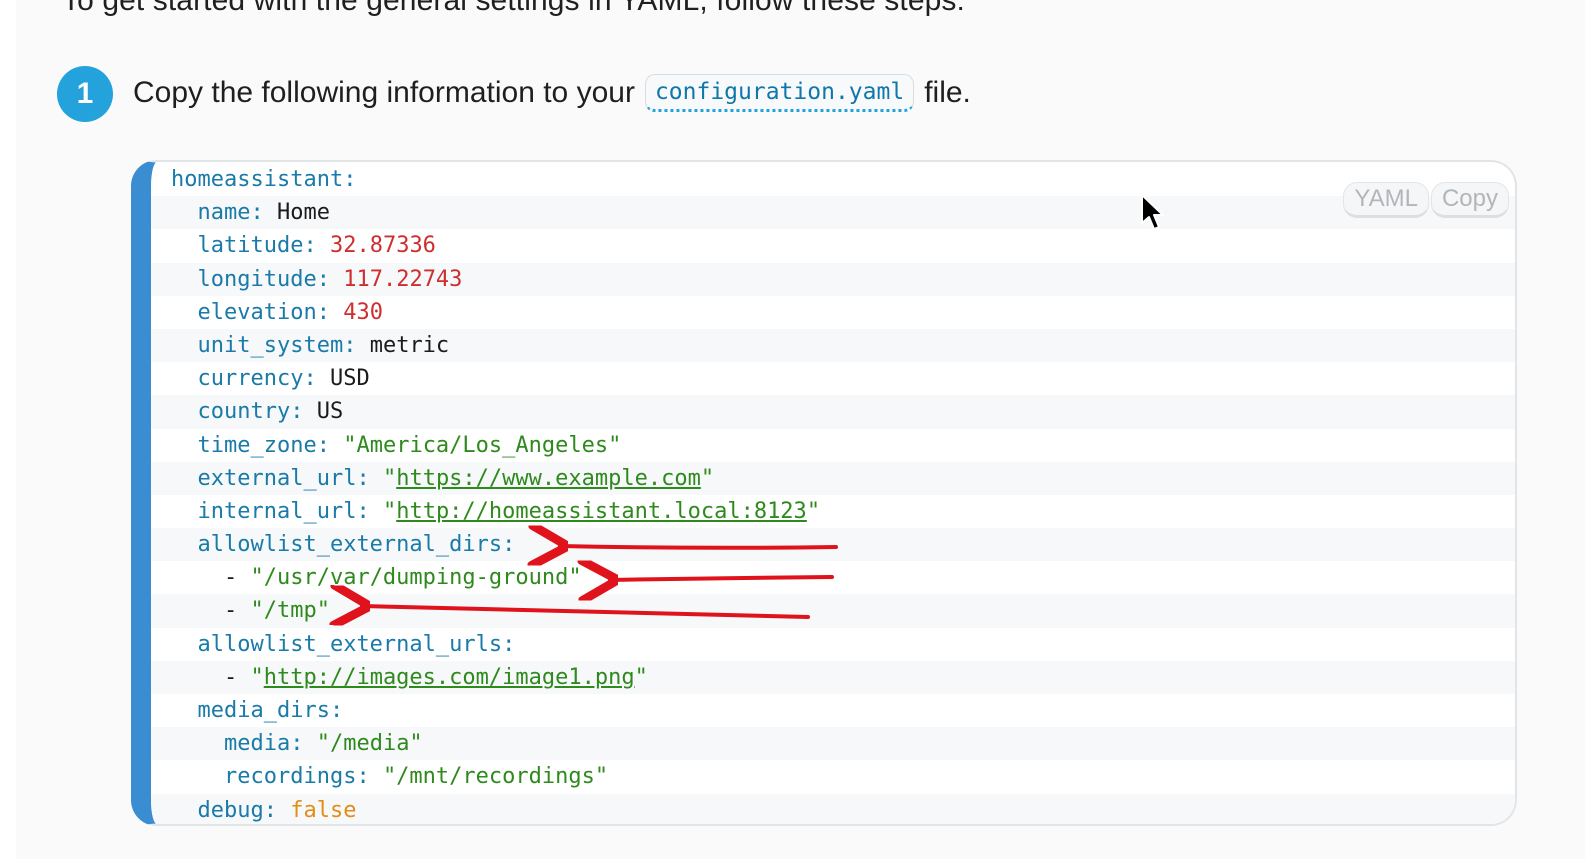  I want to click on code-token-bool: false, so click(323, 810).